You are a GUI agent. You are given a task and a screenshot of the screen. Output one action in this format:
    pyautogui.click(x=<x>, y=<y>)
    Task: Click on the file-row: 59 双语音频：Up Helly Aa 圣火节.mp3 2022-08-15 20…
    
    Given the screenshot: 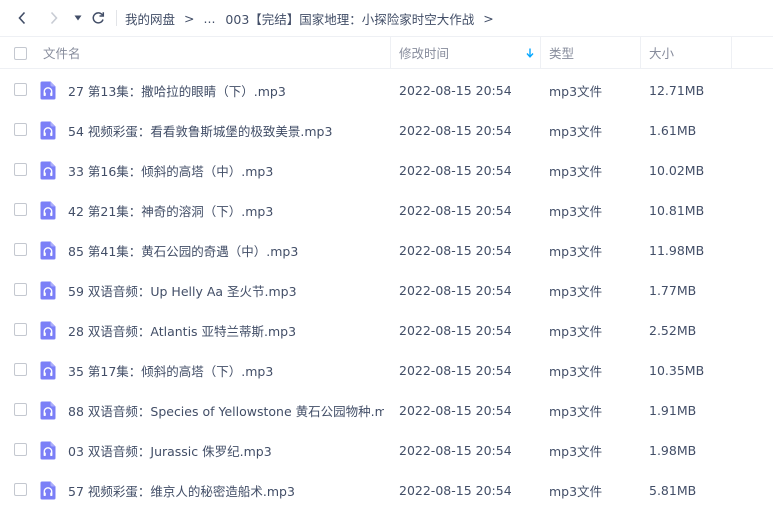 What is the action you would take?
    pyautogui.click(x=386, y=290)
    